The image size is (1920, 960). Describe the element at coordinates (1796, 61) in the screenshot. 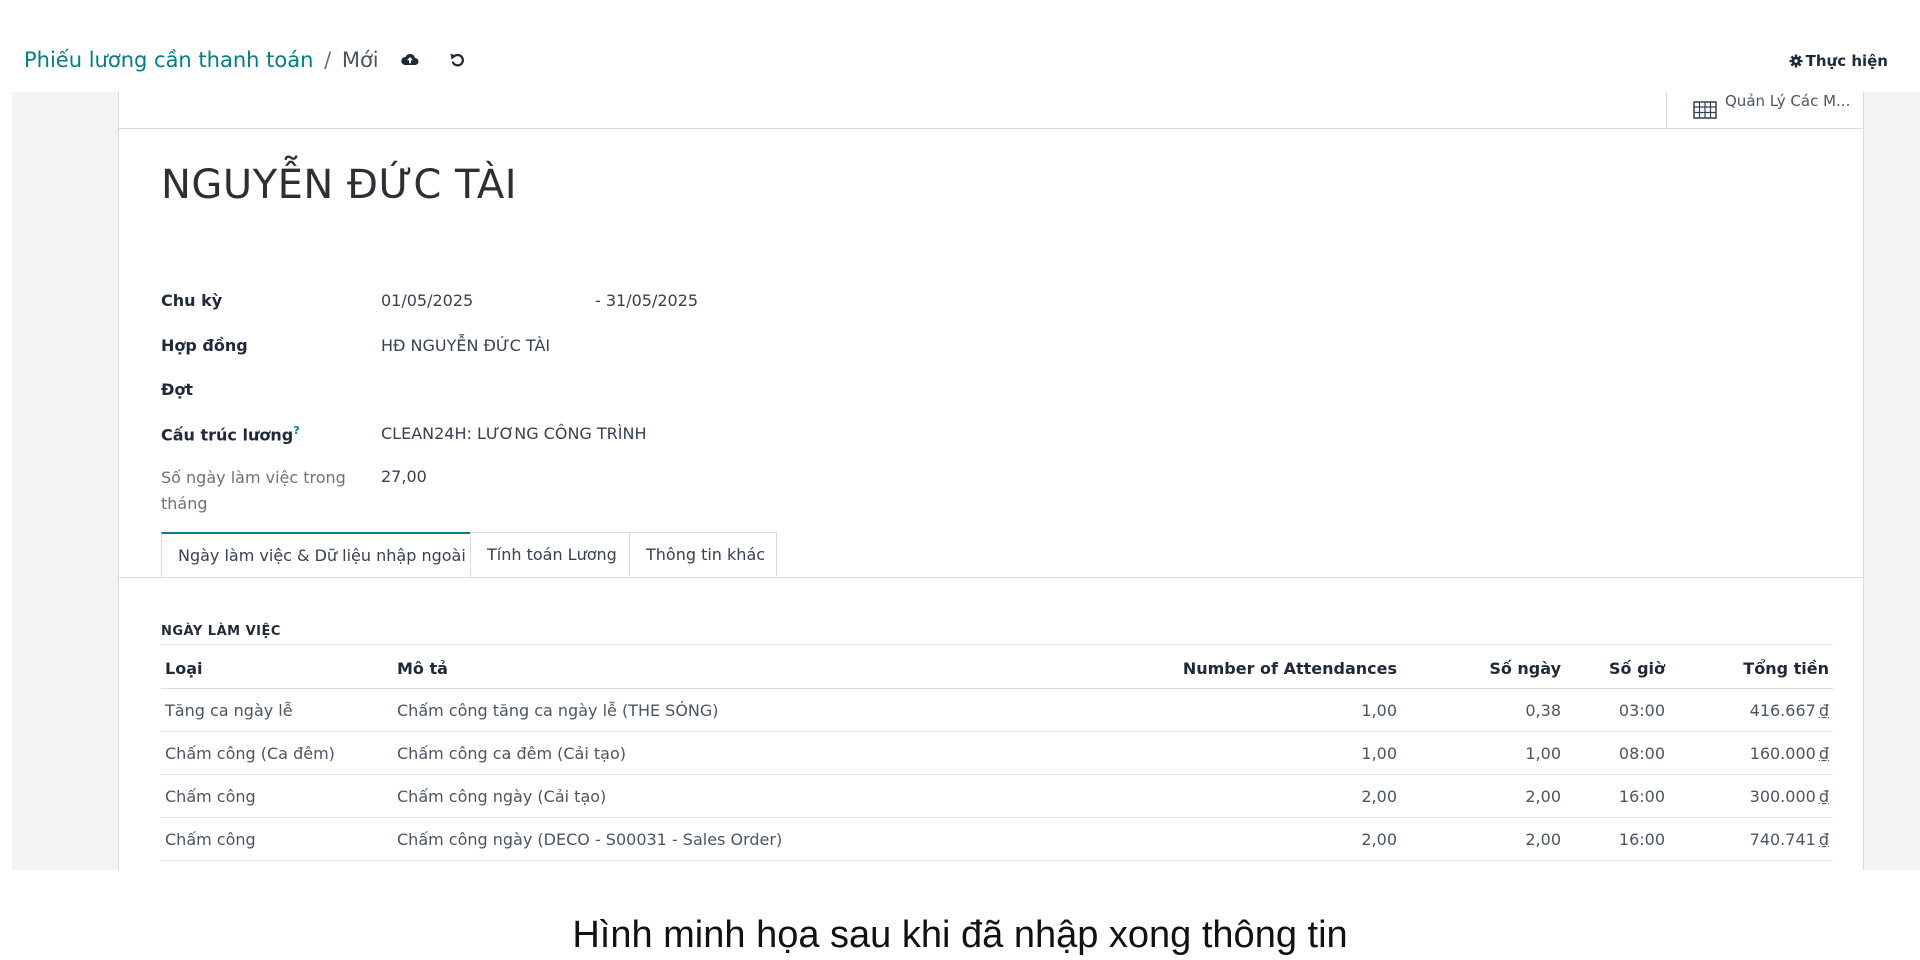

I see `gear-icon` at that location.